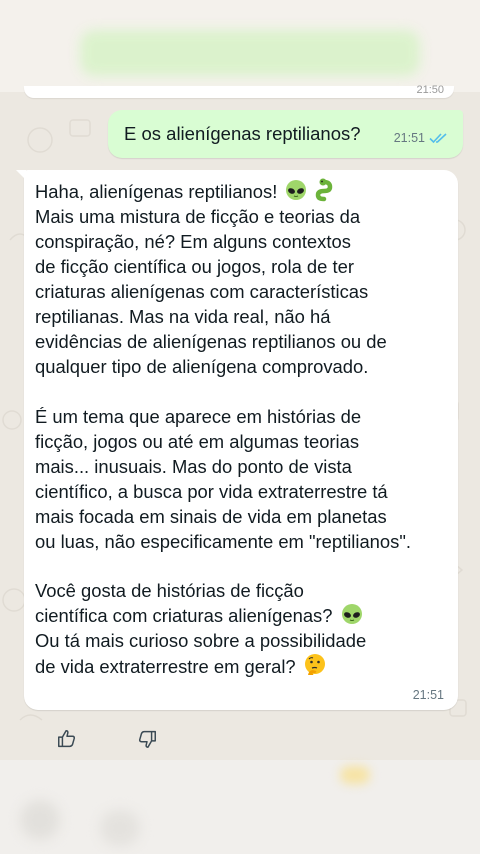 The height and width of the screenshot is (854, 480). I want to click on previous-message-time: 21:50, so click(430, 90).